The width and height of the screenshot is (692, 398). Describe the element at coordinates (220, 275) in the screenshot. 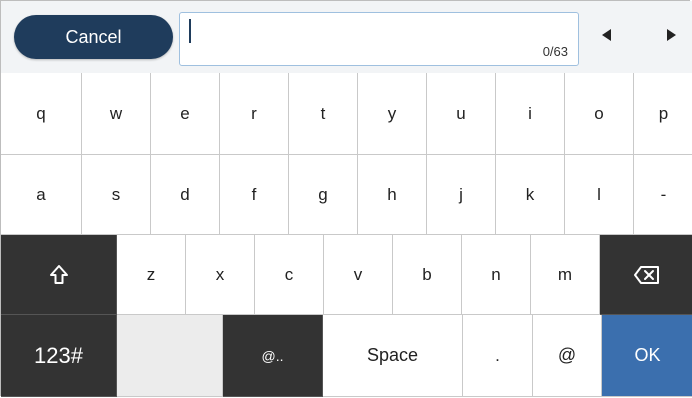

I see `key-x: x` at that location.